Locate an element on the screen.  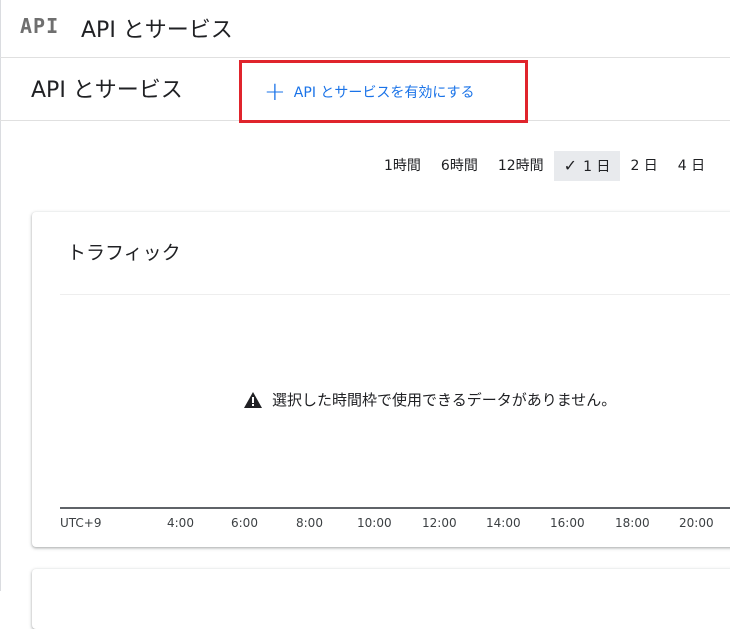
x-axis-tick: 10:00 is located at coordinates (374, 523).